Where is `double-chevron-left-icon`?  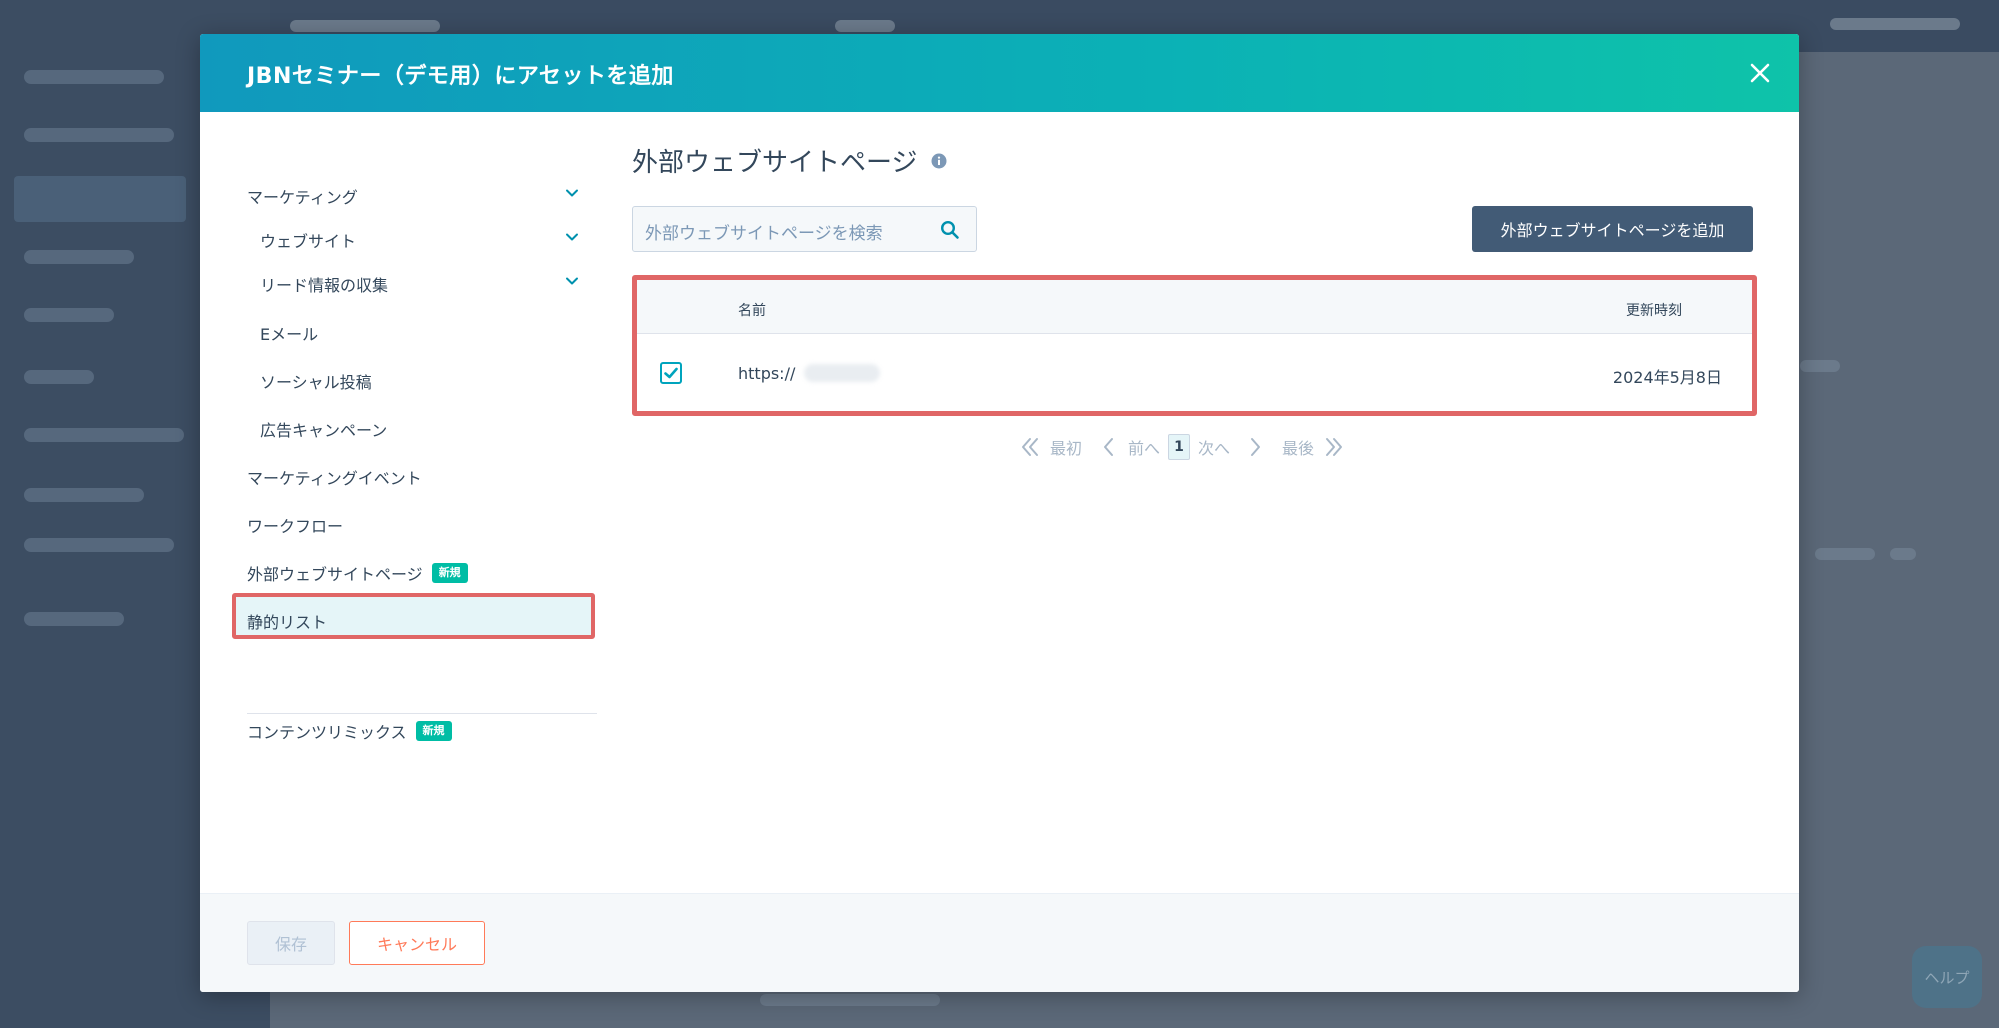 double-chevron-left-icon is located at coordinates (1030, 447).